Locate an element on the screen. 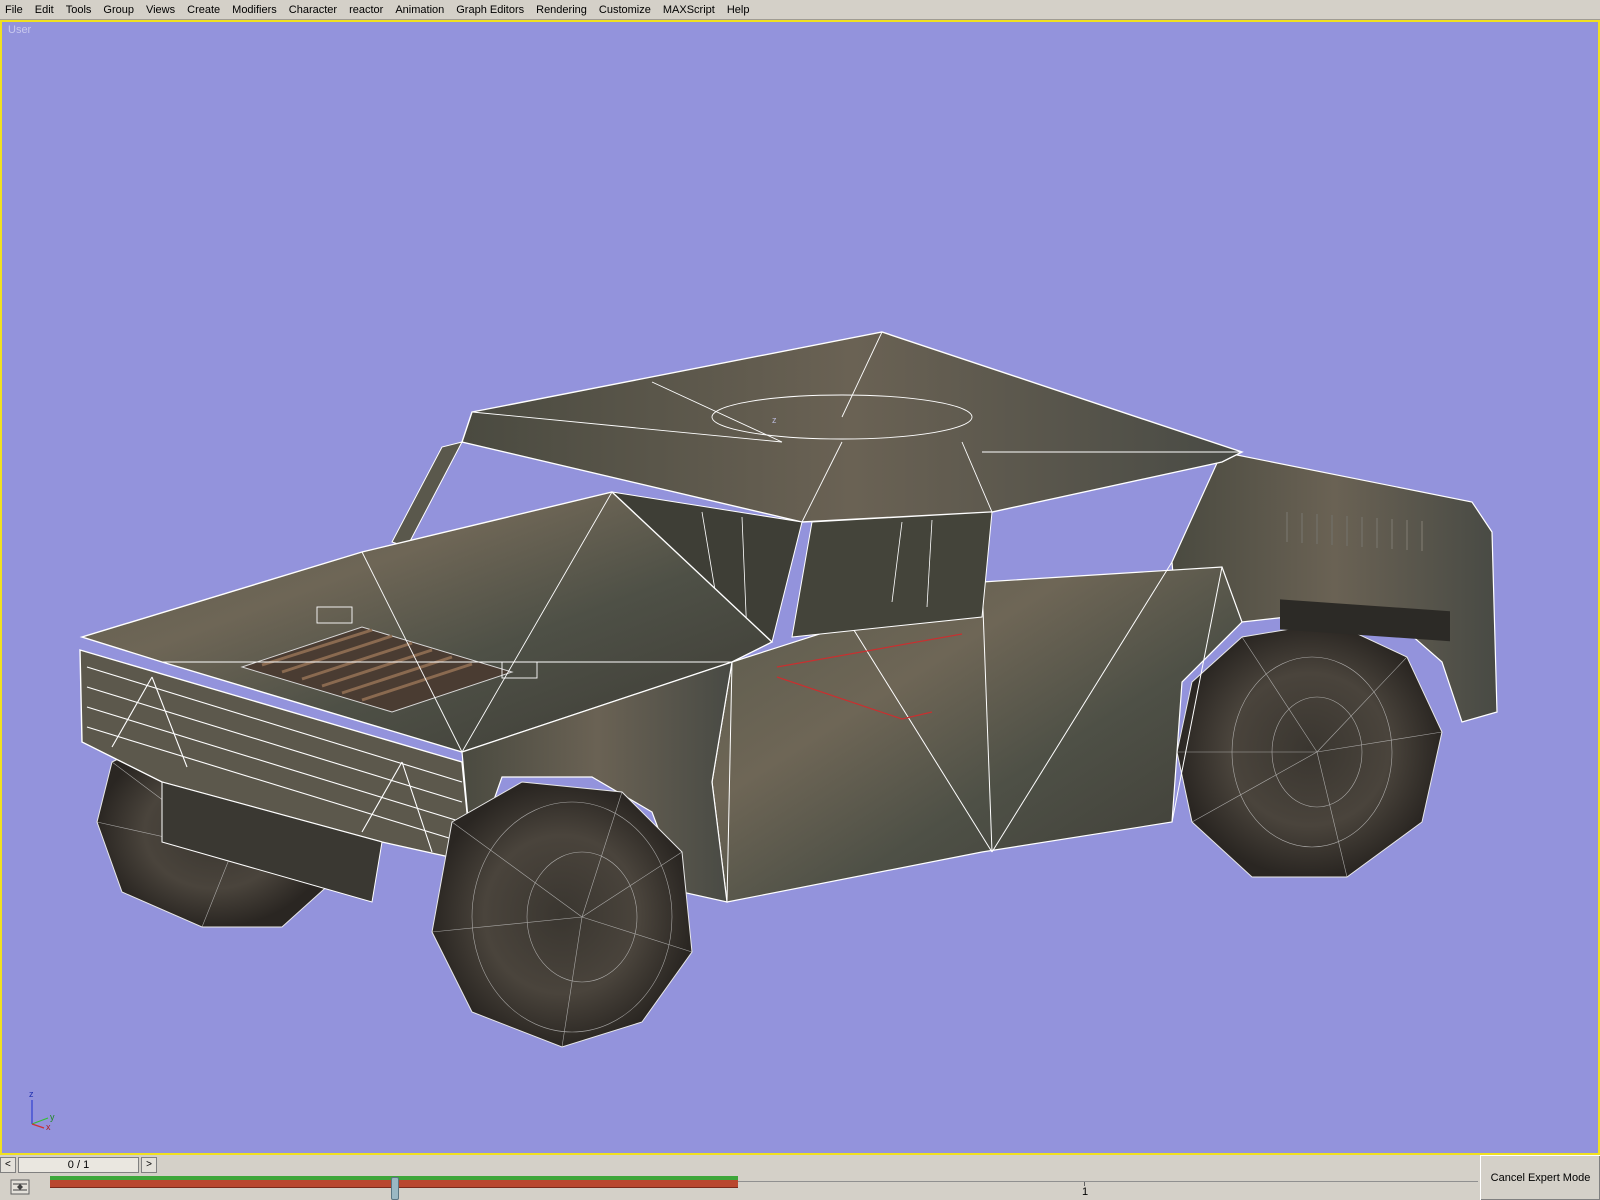  menu-modifiers: Modifiers is located at coordinates (254, 10).